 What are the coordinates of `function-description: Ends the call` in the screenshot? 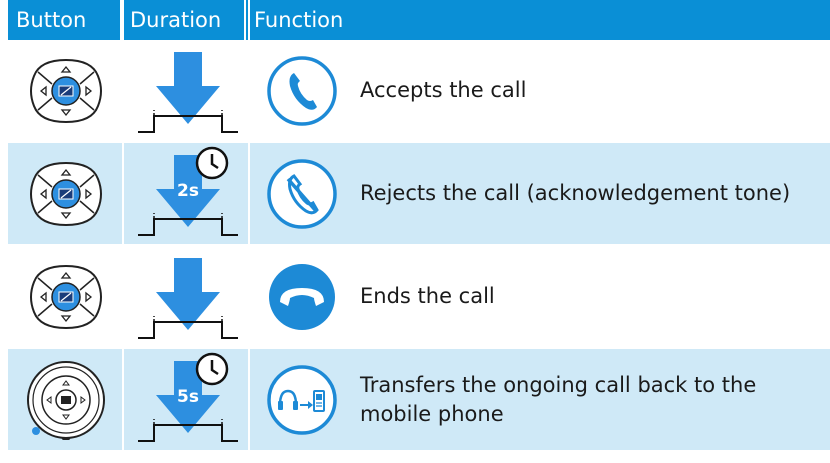 It's located at (595, 296).